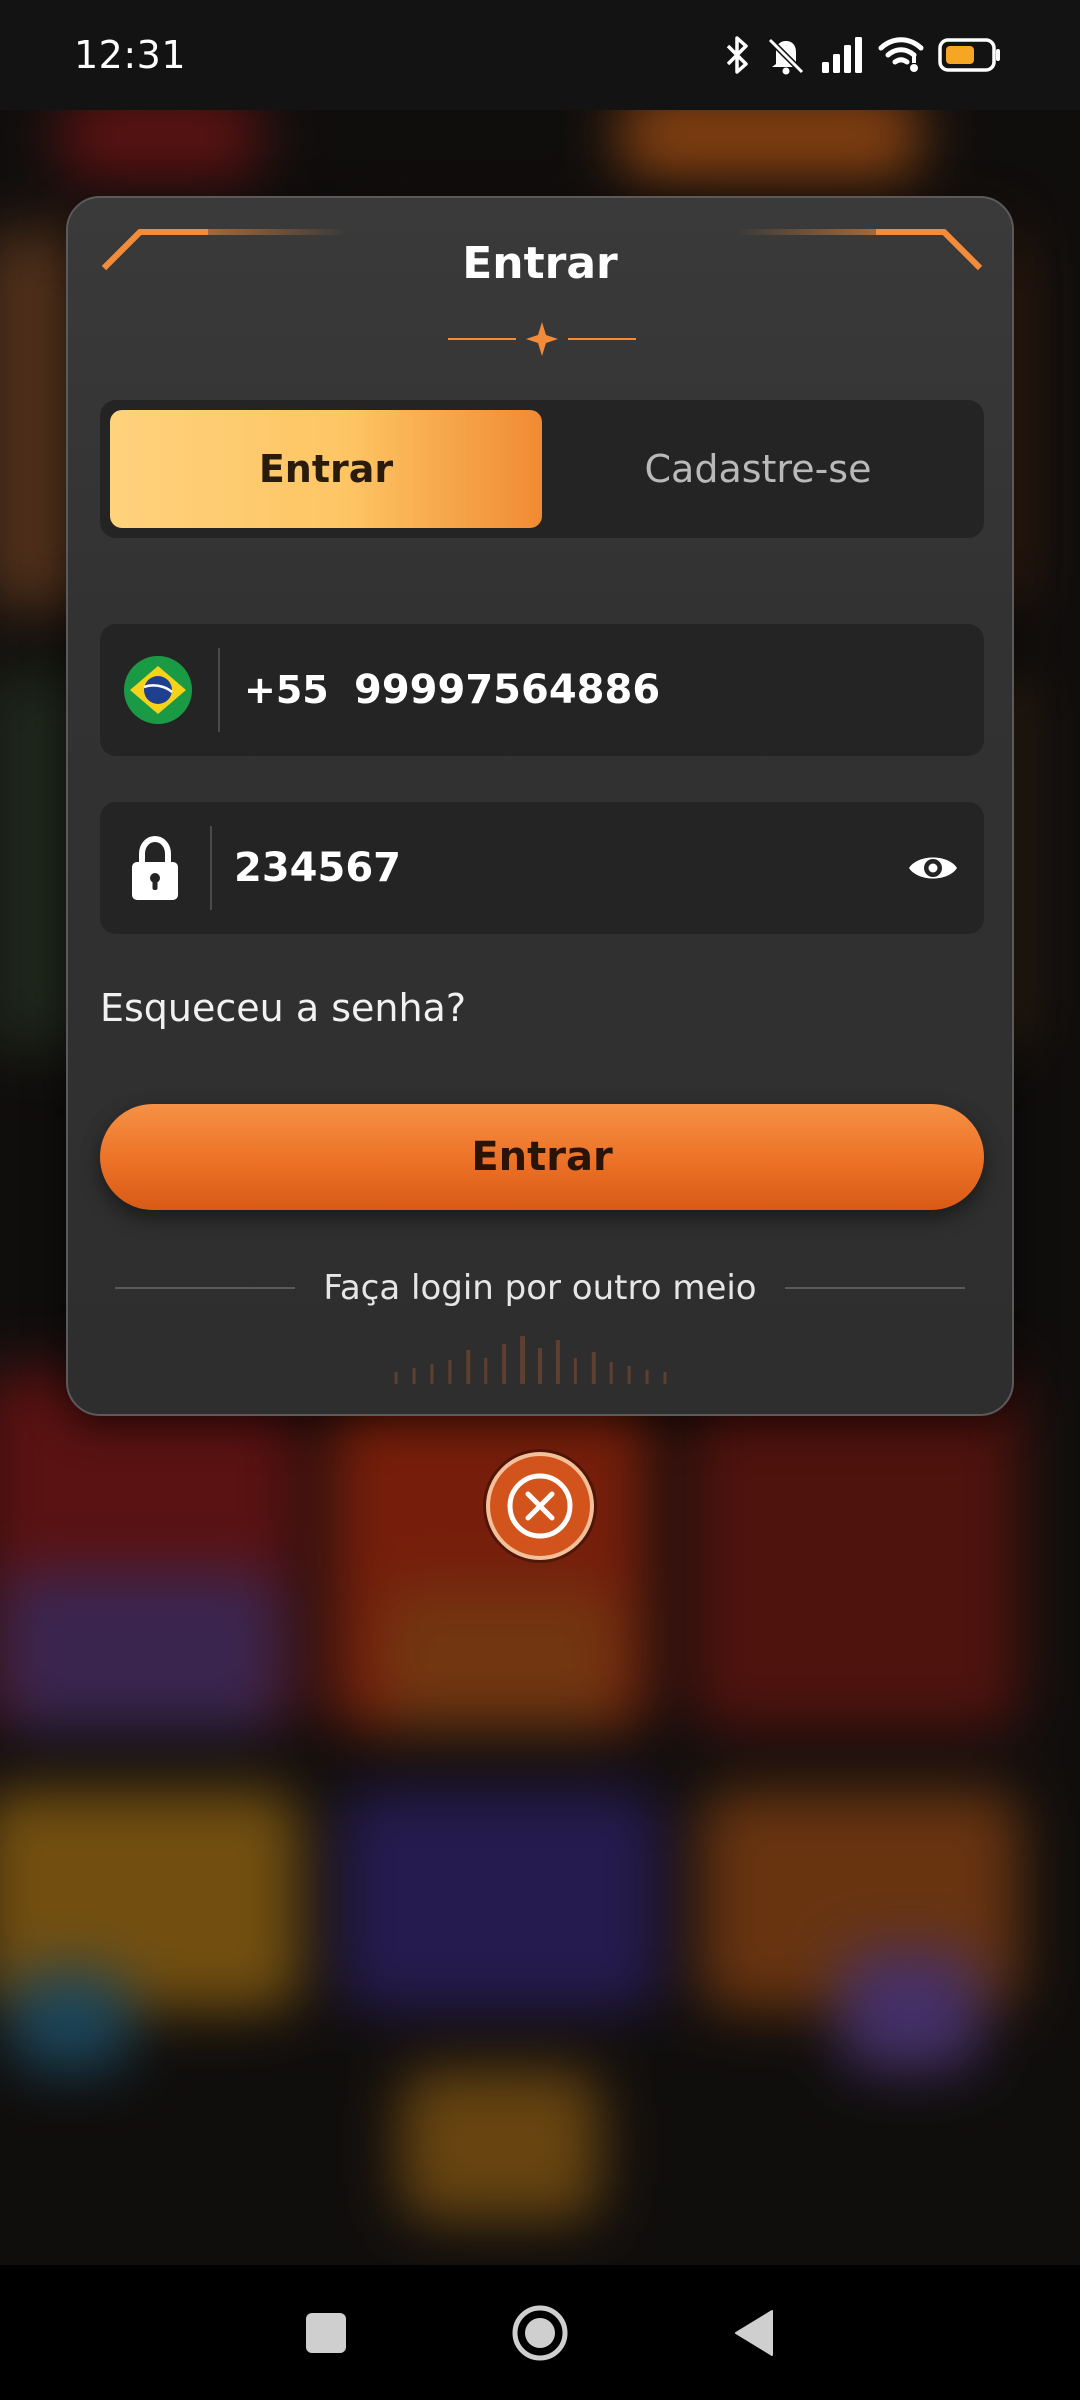  Describe the element at coordinates (842, 55) in the screenshot. I see `signal-icon` at that location.